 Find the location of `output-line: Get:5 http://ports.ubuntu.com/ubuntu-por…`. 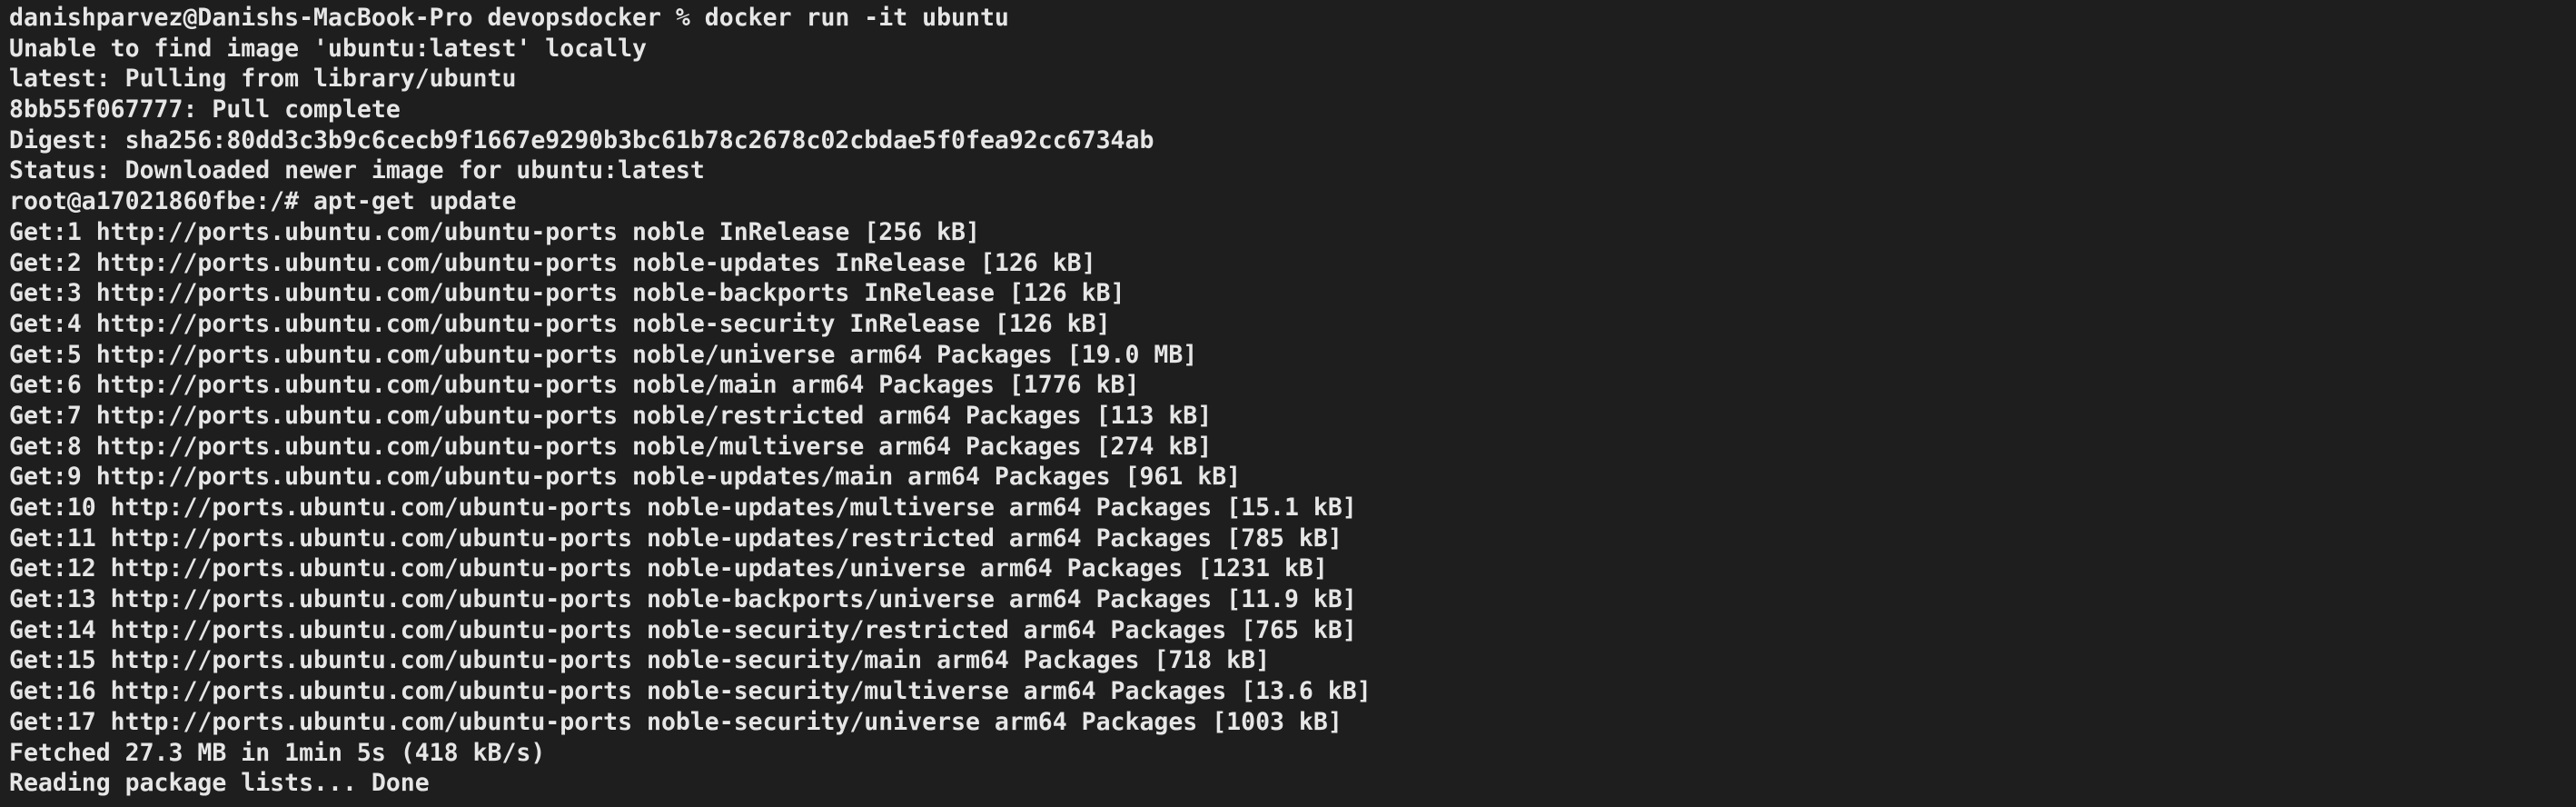

output-line: Get:5 http://ports.ubuntu.com/ubuntu-por… is located at coordinates (603, 354).